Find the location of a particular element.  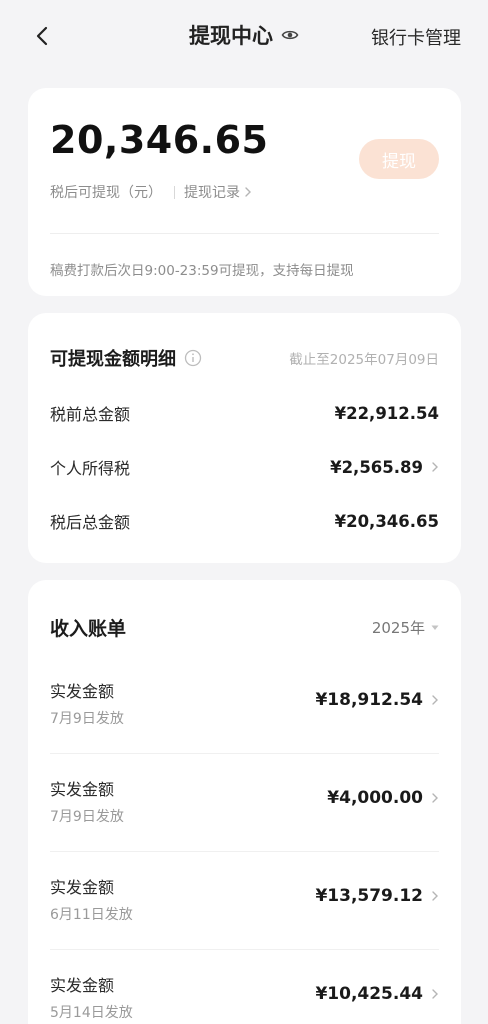

item-amount: ¥4,000.00 is located at coordinates (375, 798).